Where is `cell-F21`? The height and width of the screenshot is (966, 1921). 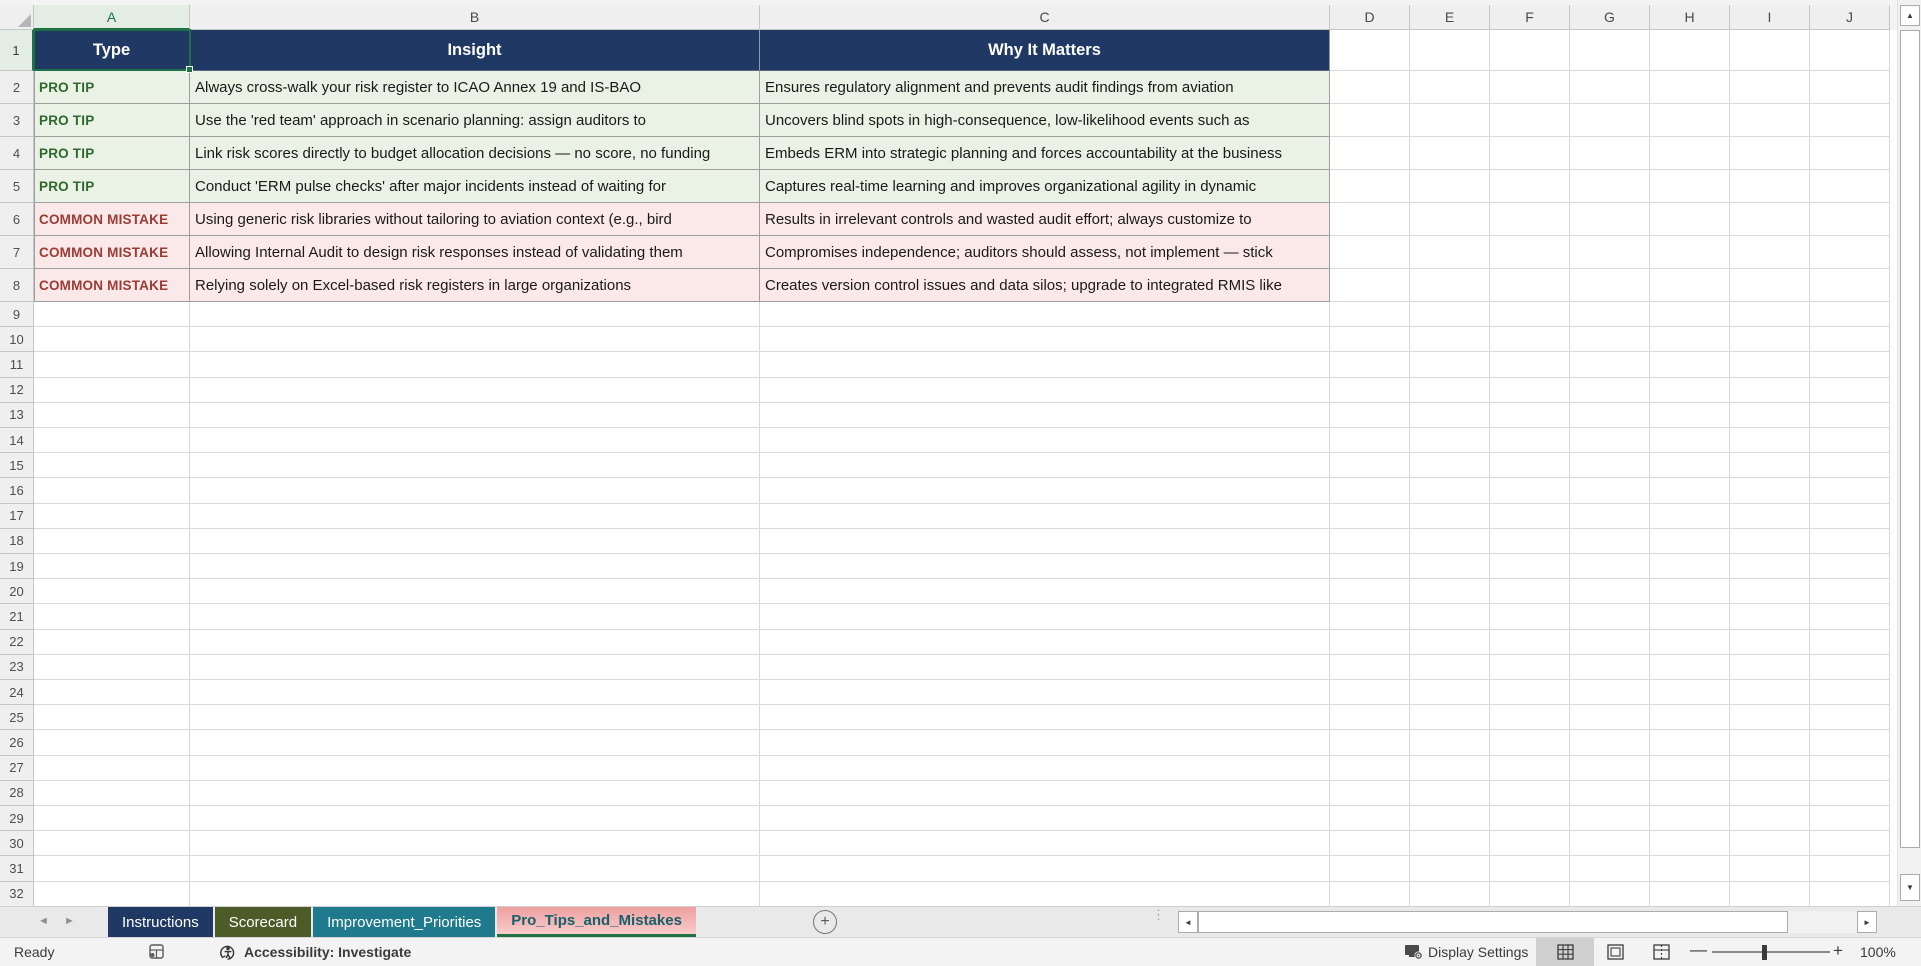 cell-F21 is located at coordinates (1530, 617).